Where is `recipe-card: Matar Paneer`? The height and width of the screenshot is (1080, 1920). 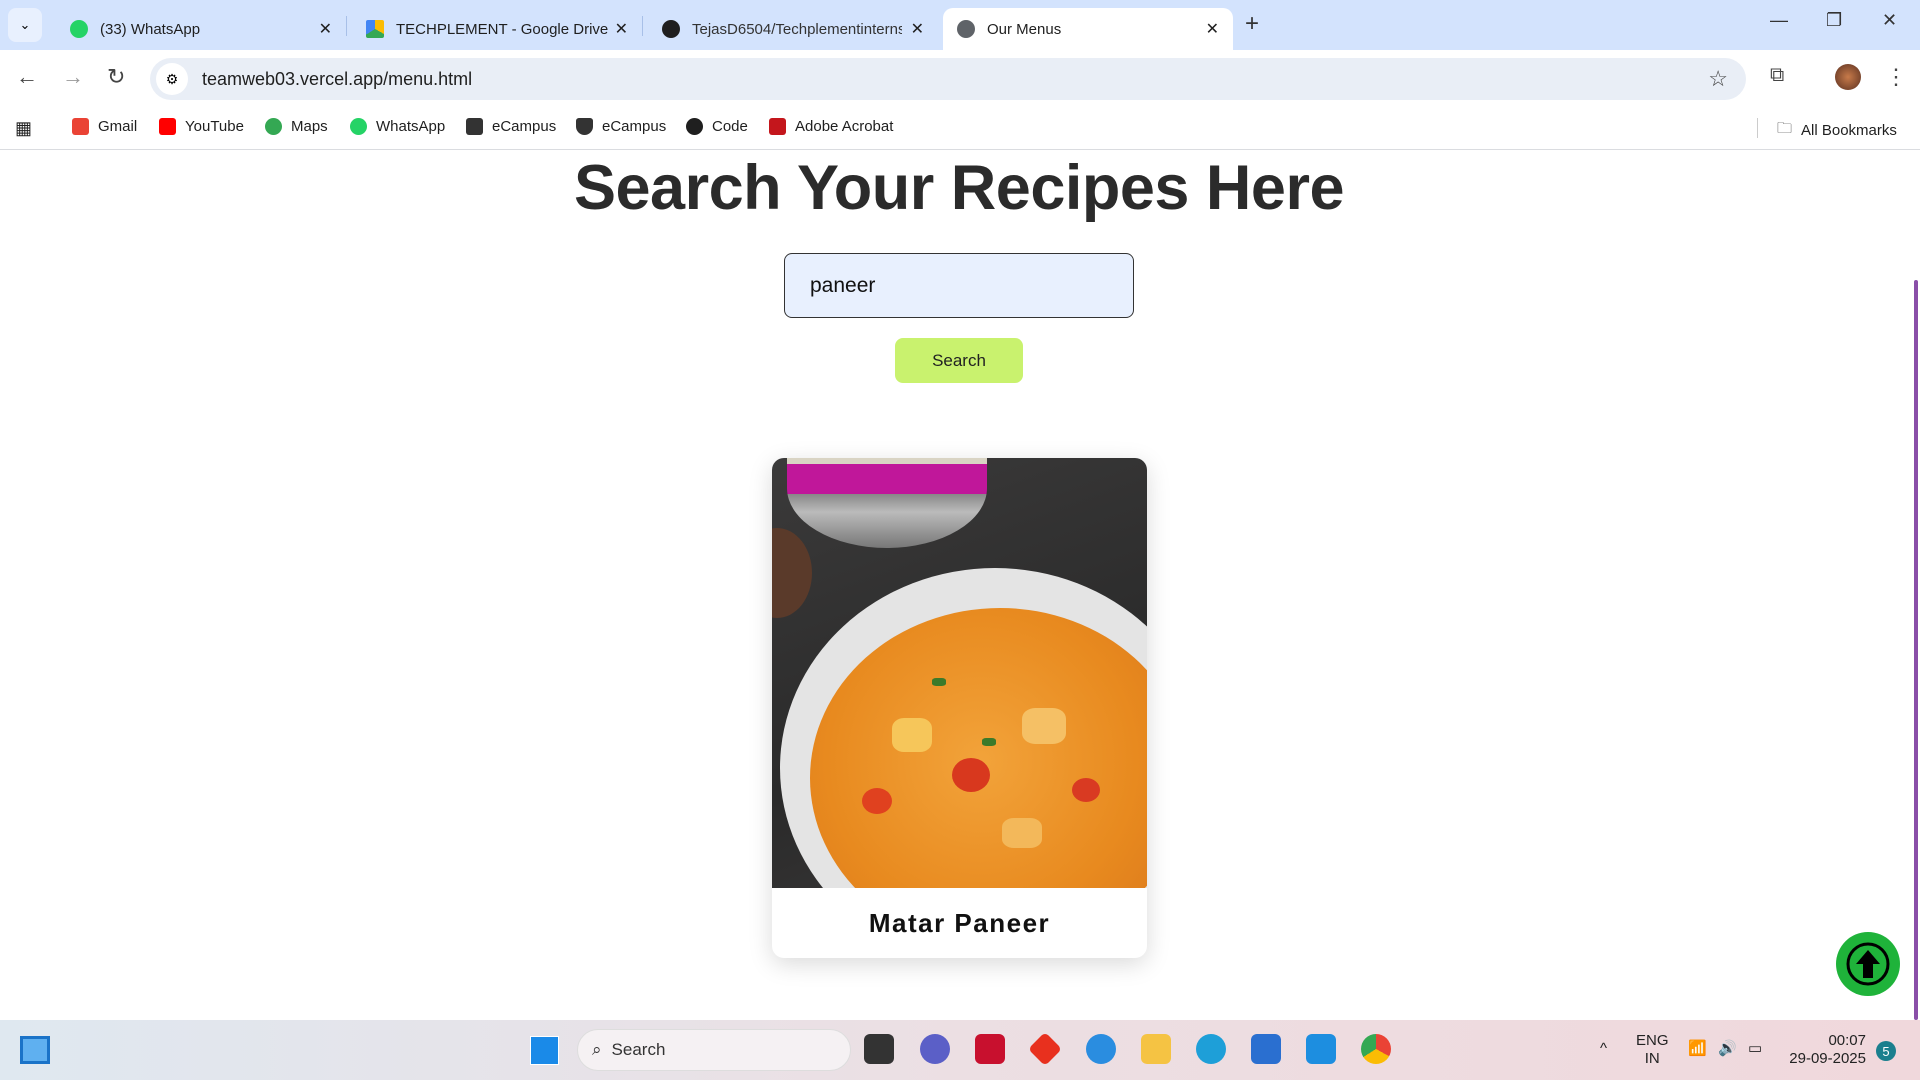
recipe-card: Matar Paneer is located at coordinates (959, 708).